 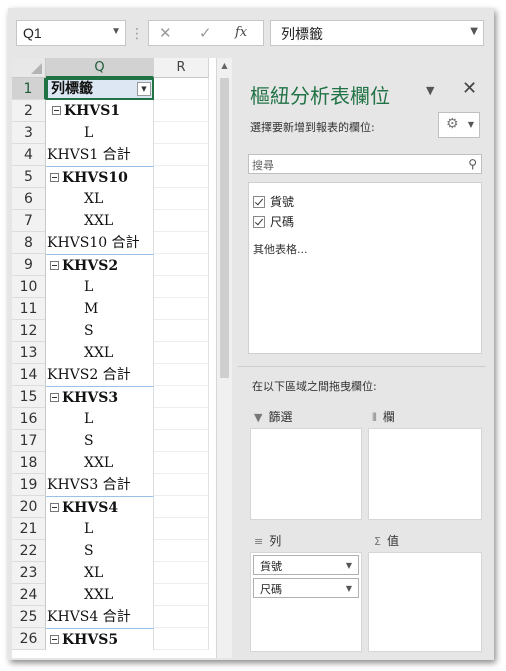 What do you see at coordinates (29, 595) in the screenshot?
I see `row-header: 24` at bounding box center [29, 595].